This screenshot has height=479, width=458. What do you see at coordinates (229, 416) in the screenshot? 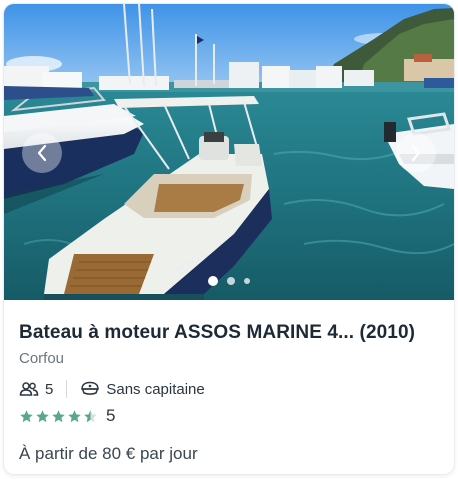
I see `listing-rating: 5` at bounding box center [229, 416].